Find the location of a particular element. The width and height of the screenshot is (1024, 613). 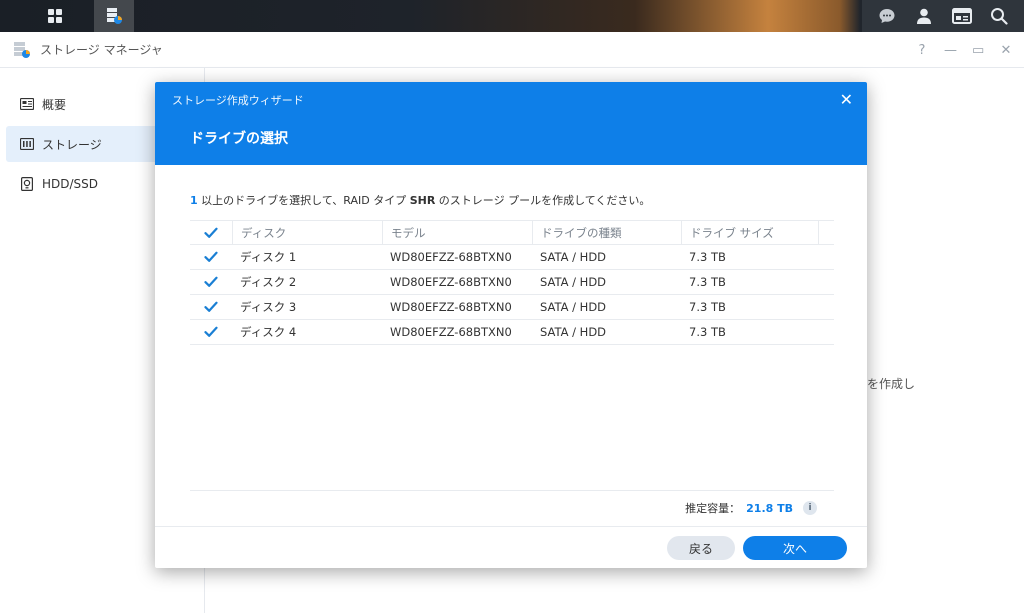

taskbar-tray is located at coordinates (943, 16).